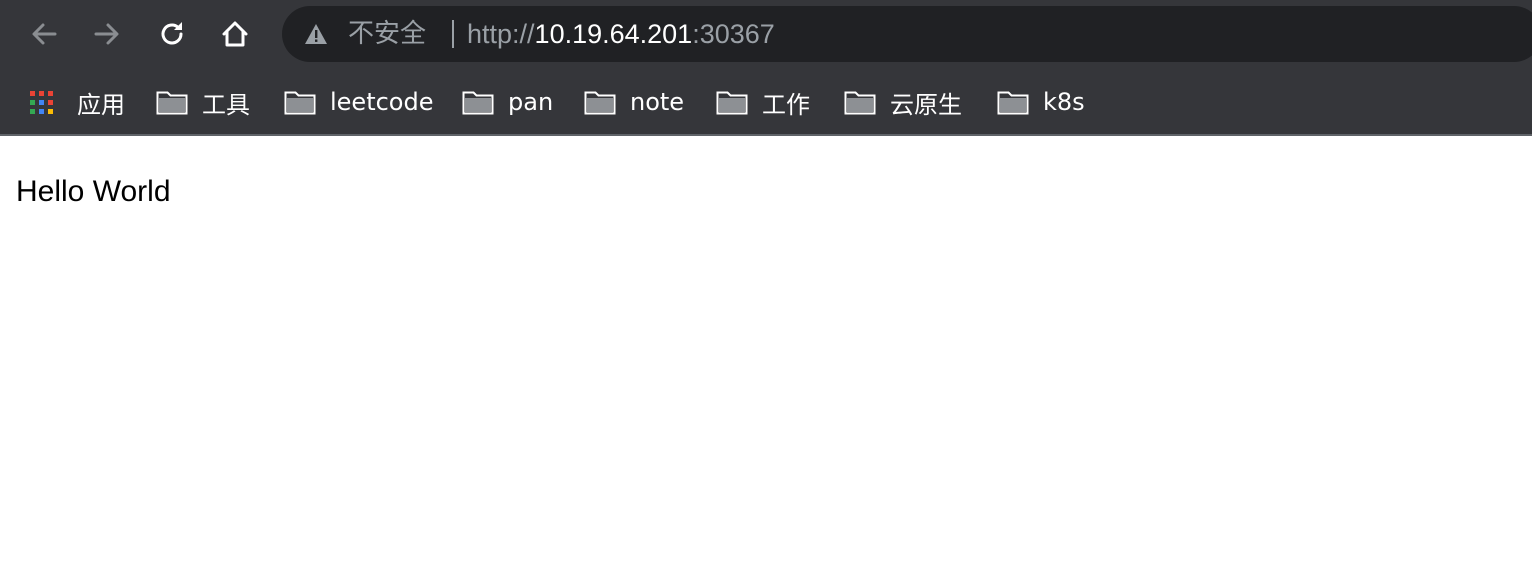 The image size is (1532, 570). I want to click on url-text: http://10.19.64.201:30367, so click(621, 34).